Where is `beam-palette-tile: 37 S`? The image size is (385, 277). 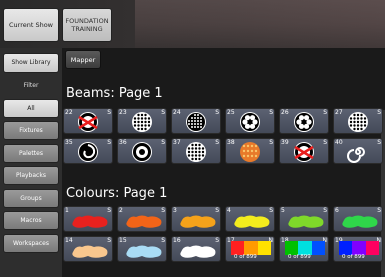 beam-palette-tile: 37 S is located at coordinates (196, 151).